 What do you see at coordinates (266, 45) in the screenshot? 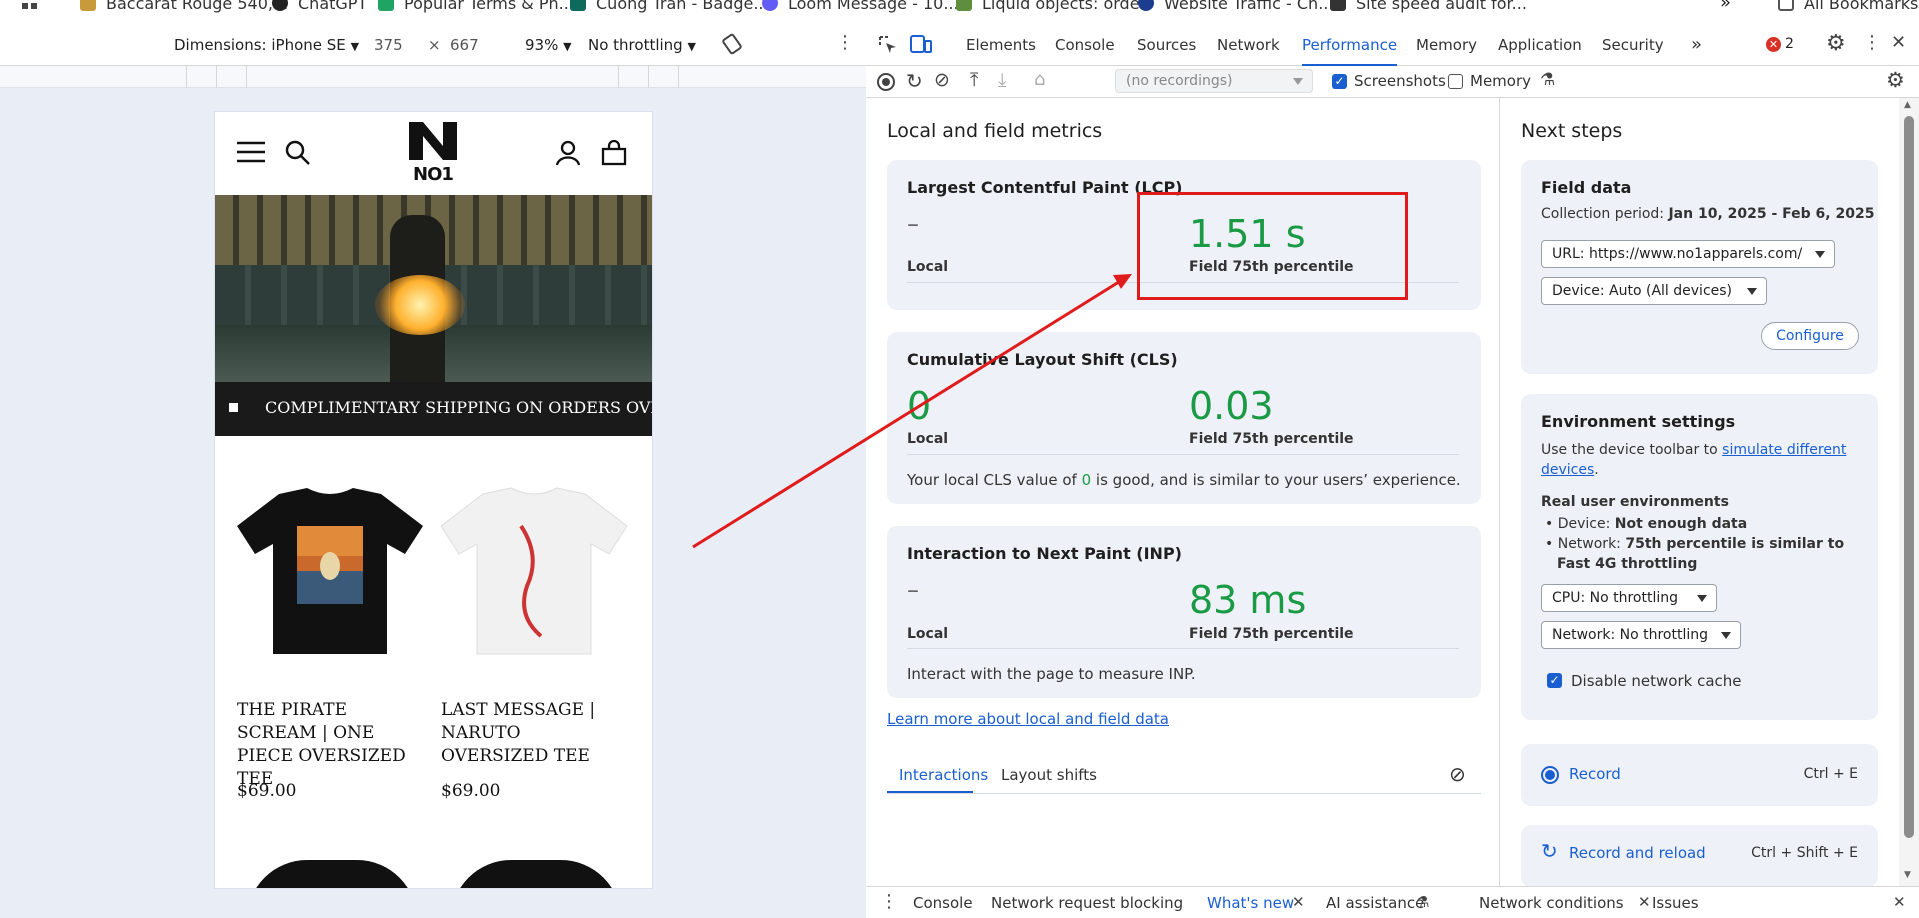
I see `device-dimensions-select: Dimensions: iPhone SE ▼` at bounding box center [266, 45].